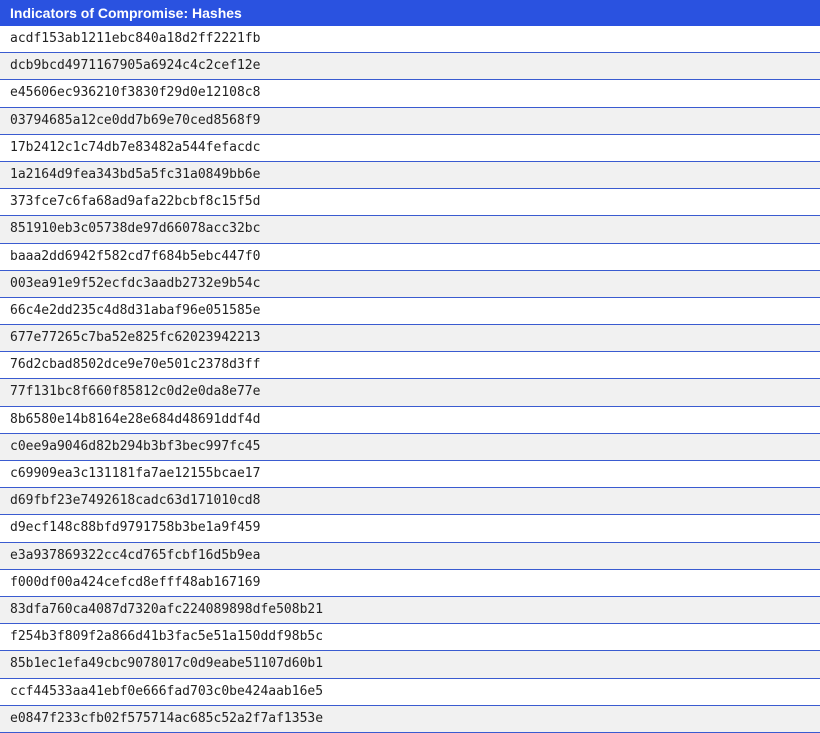 The width and height of the screenshot is (820, 733). I want to click on hash-row: 76d2cbad8502dce9e70e501c2378d3ff, so click(410, 366).